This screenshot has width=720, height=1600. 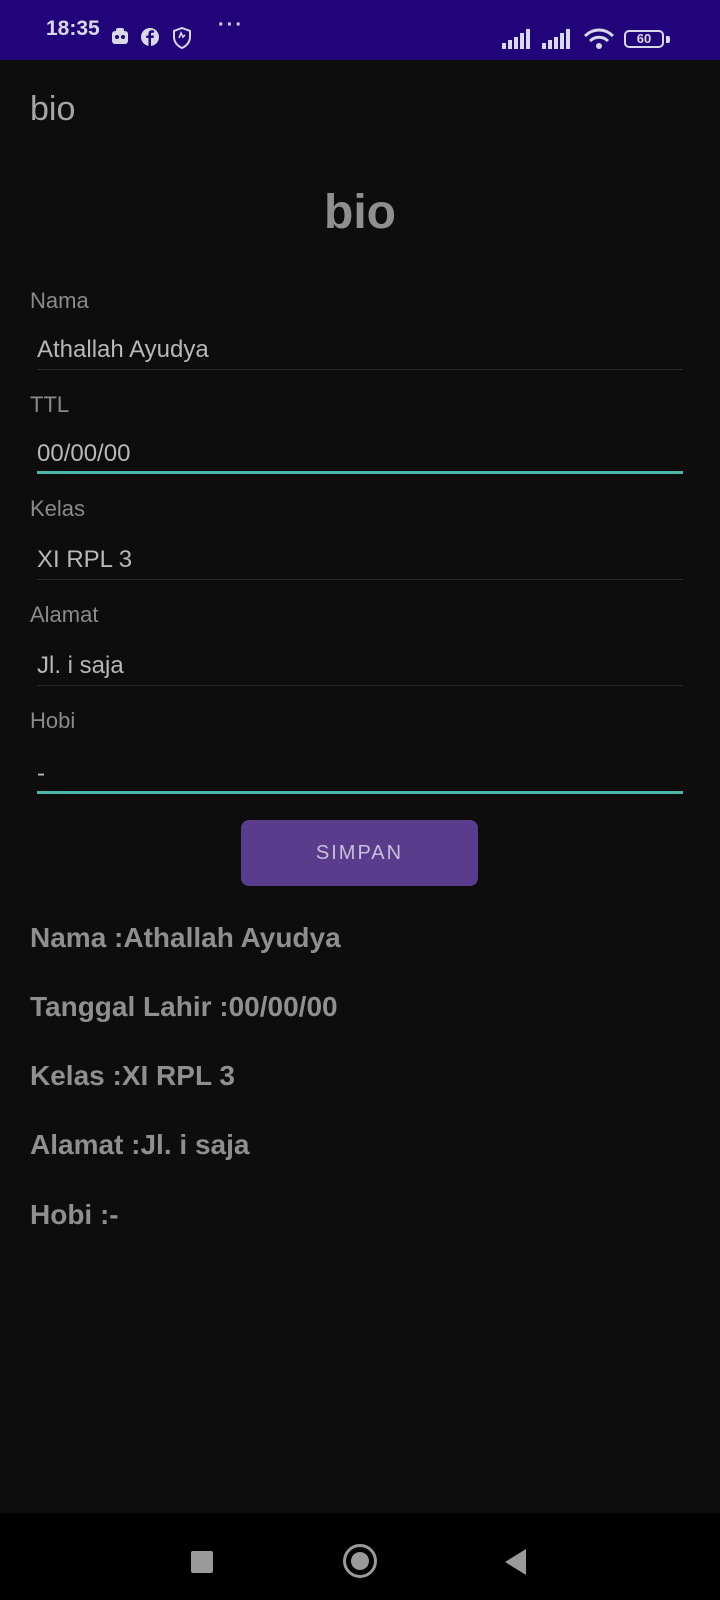 I want to click on hobi-label: Hobi, so click(x=53, y=720).